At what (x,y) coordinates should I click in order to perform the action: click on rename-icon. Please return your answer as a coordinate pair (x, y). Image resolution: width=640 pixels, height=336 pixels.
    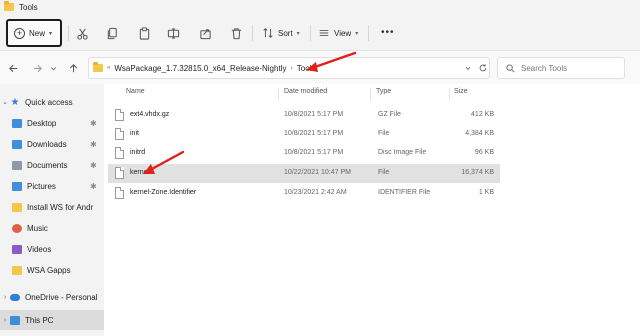
    Looking at the image, I should click on (173, 33).